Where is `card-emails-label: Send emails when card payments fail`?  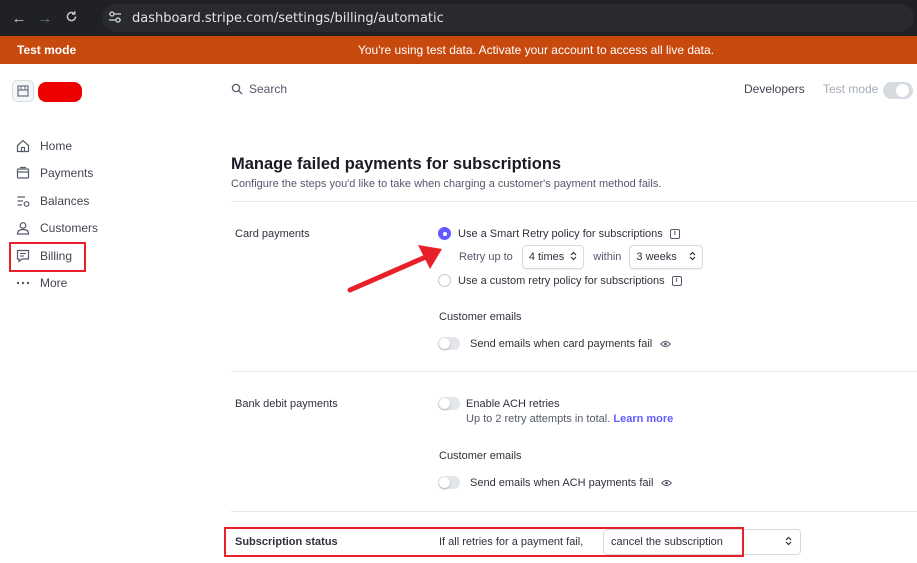 card-emails-label: Send emails when card payments fail is located at coordinates (561, 343).